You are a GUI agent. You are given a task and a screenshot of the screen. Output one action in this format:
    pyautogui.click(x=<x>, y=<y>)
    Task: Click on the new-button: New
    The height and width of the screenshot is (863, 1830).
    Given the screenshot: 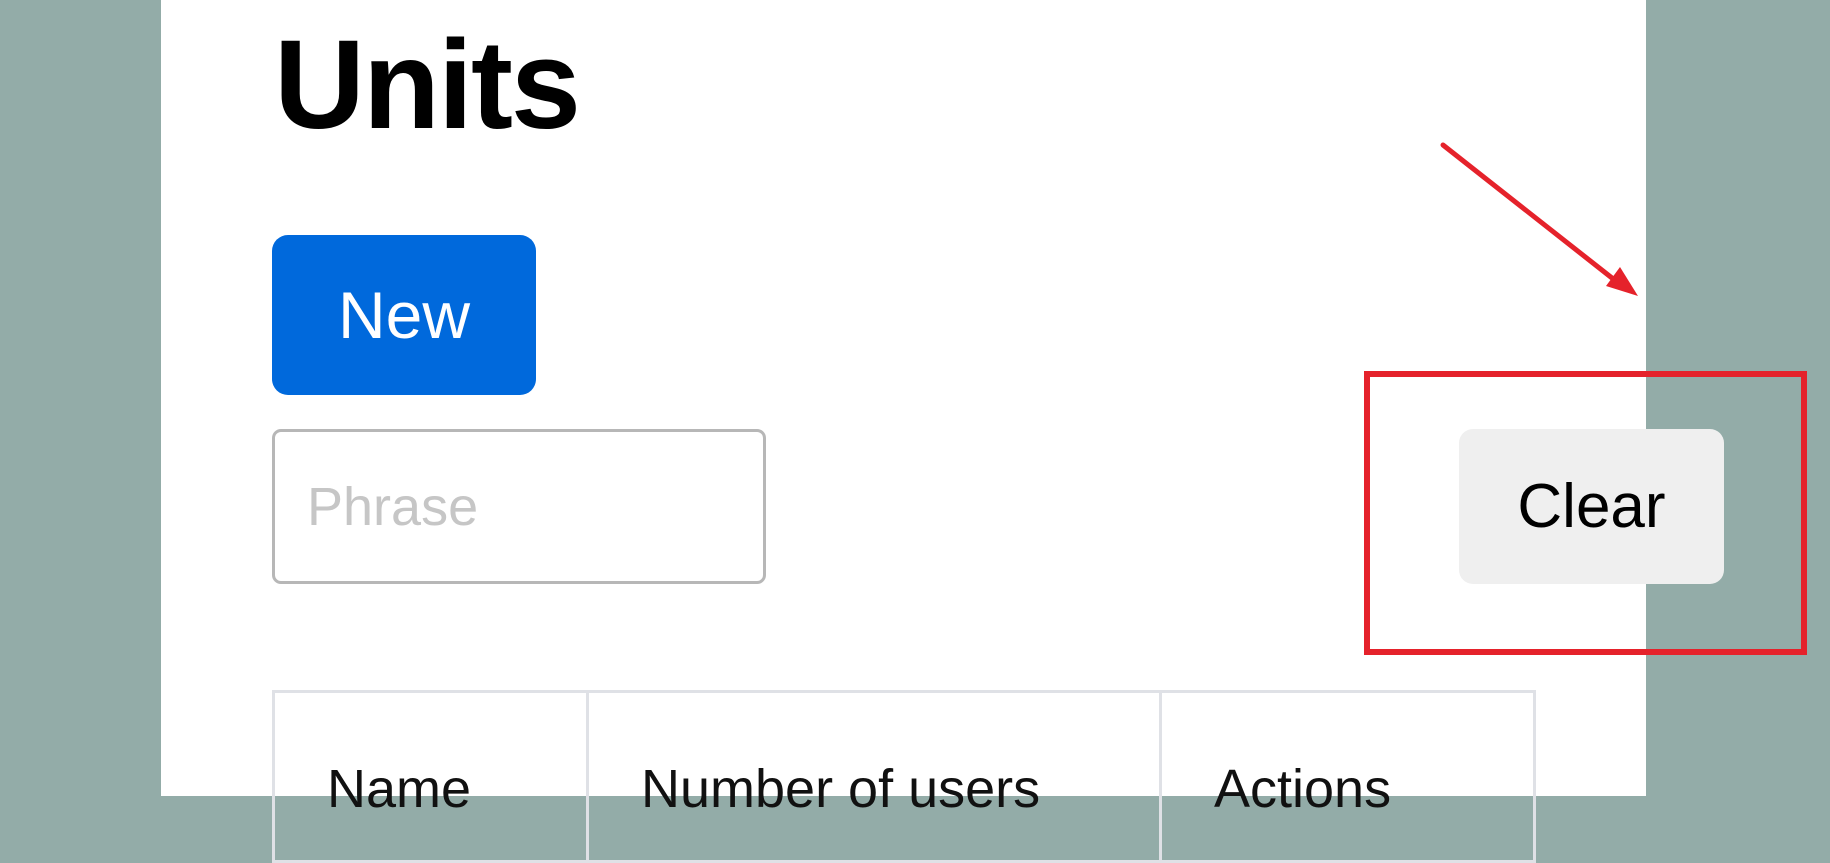 What is the action you would take?
    pyautogui.click(x=404, y=315)
    